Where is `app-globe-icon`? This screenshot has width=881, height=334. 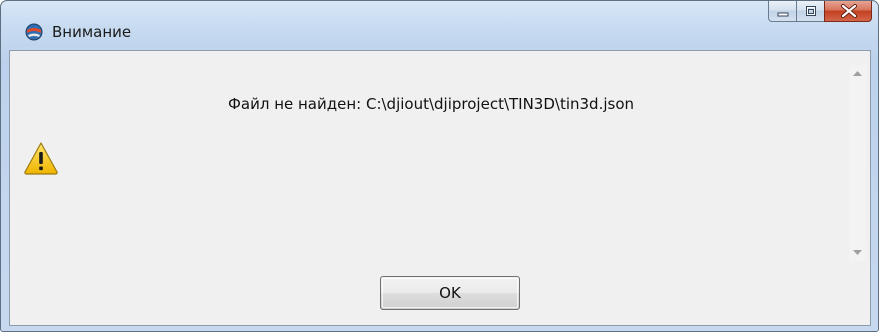 app-globe-icon is located at coordinates (34, 32).